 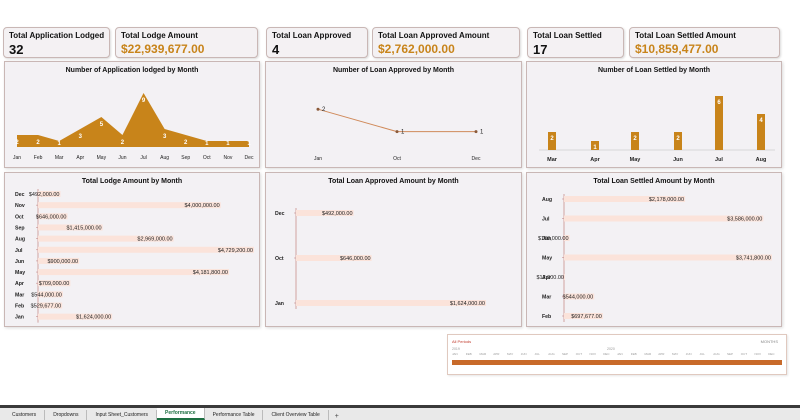 I want to click on data-label: $3,741,800.00, so click(x=753, y=259).